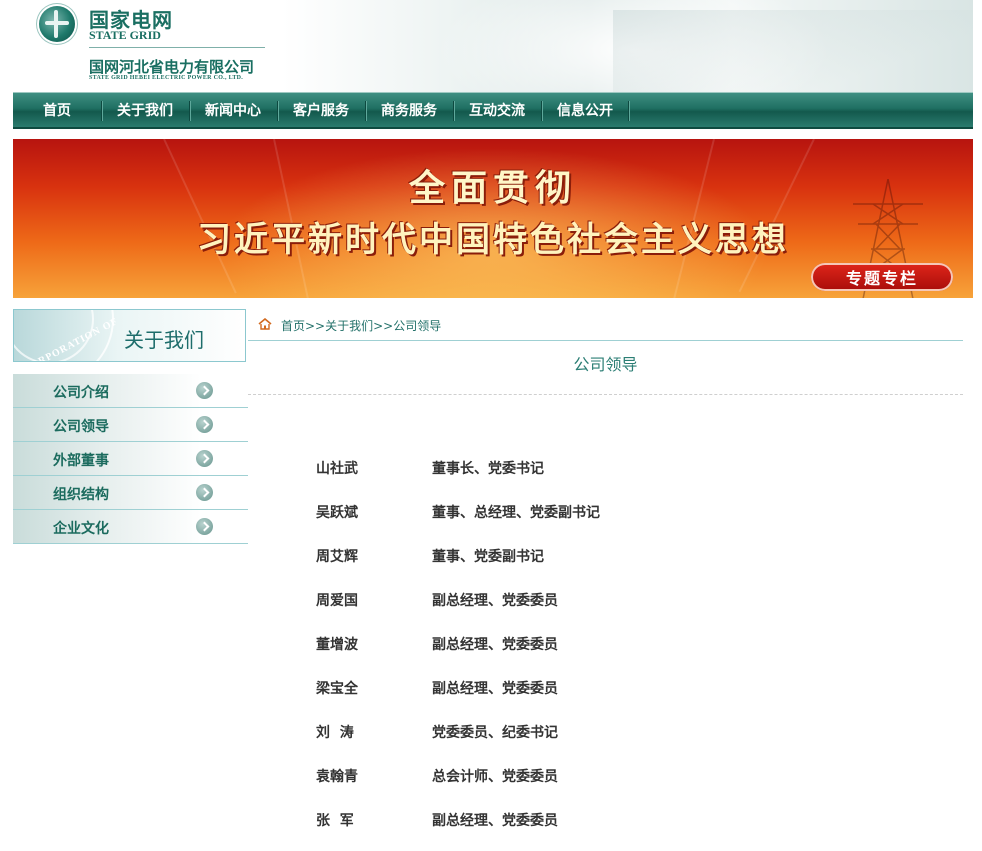 The width and height of the screenshot is (982, 851). I want to click on page-title: 公司领导, so click(605, 364).